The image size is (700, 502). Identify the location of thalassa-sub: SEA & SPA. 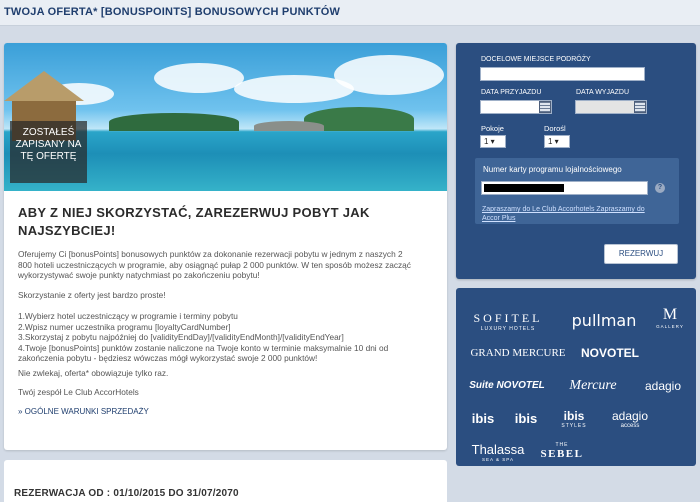
(498, 459).